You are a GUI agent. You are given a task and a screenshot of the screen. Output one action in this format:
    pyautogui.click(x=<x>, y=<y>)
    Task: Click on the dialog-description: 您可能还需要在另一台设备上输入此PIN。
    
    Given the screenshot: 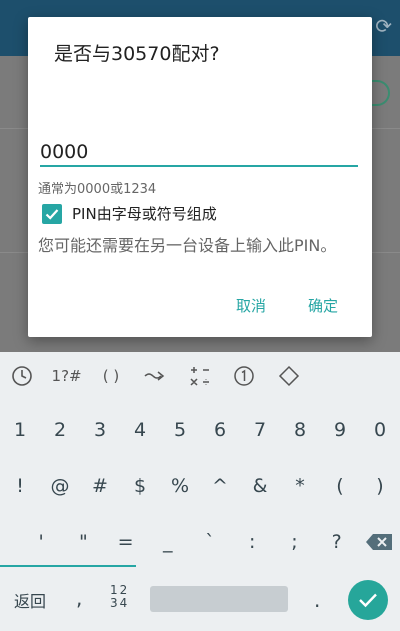 What is the action you would take?
    pyautogui.click(x=187, y=245)
    